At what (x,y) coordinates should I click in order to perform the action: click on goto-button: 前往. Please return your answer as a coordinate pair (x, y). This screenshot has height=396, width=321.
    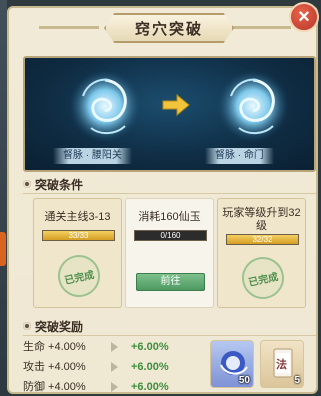
    Looking at the image, I should click on (170, 282).